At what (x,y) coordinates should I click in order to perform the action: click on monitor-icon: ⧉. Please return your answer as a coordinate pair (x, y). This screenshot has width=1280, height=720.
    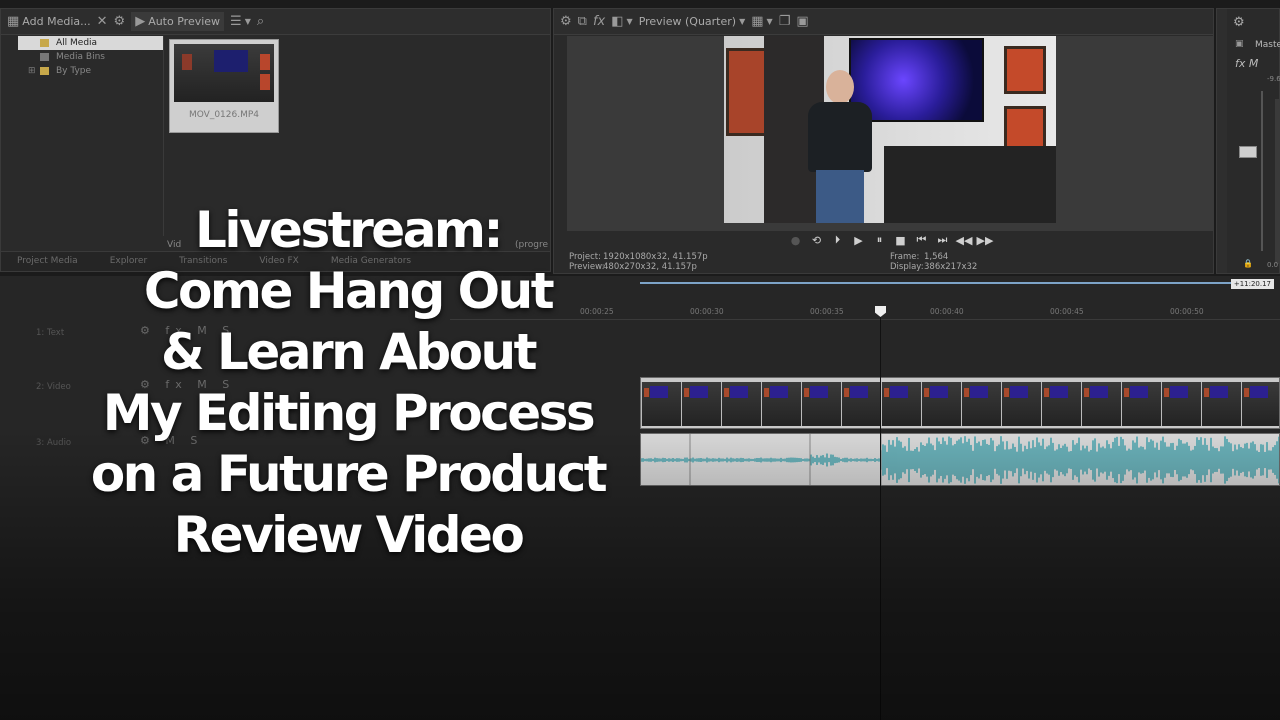
    Looking at the image, I should click on (582, 21).